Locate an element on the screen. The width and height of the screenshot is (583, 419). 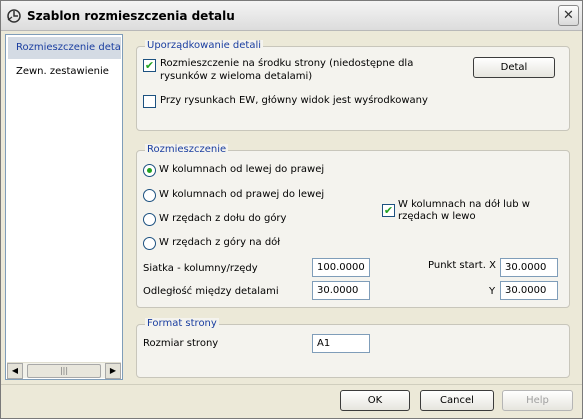
radio-label: W rzędach z góry na dół is located at coordinates (220, 242).